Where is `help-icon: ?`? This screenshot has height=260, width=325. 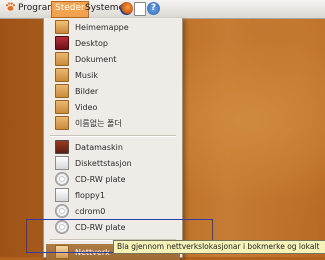
help-icon: ? is located at coordinates (153, 8).